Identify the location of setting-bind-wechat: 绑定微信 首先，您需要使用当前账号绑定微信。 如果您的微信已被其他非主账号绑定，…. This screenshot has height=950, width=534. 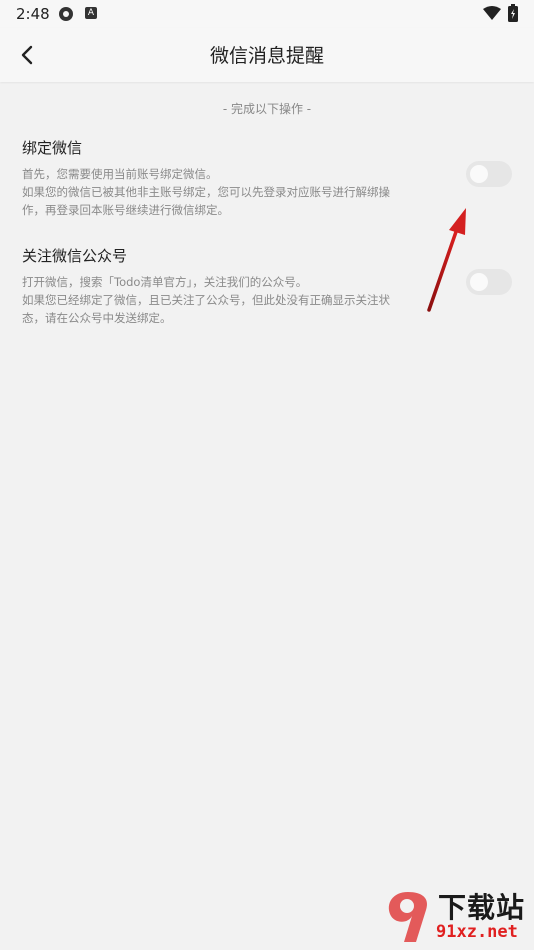
(232, 178).